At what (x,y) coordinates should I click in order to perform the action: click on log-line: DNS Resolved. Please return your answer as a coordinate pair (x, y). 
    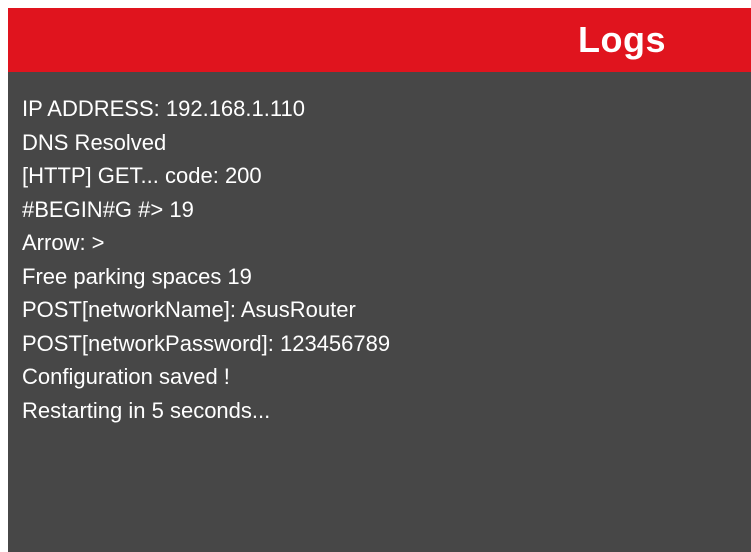
    Looking at the image, I should click on (94, 142).